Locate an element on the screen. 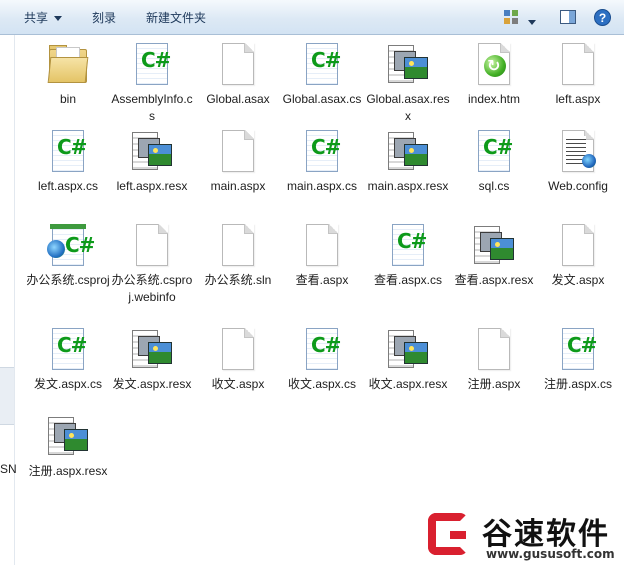 The image size is (624, 565). navigation-pane is located at coordinates (7, 300).